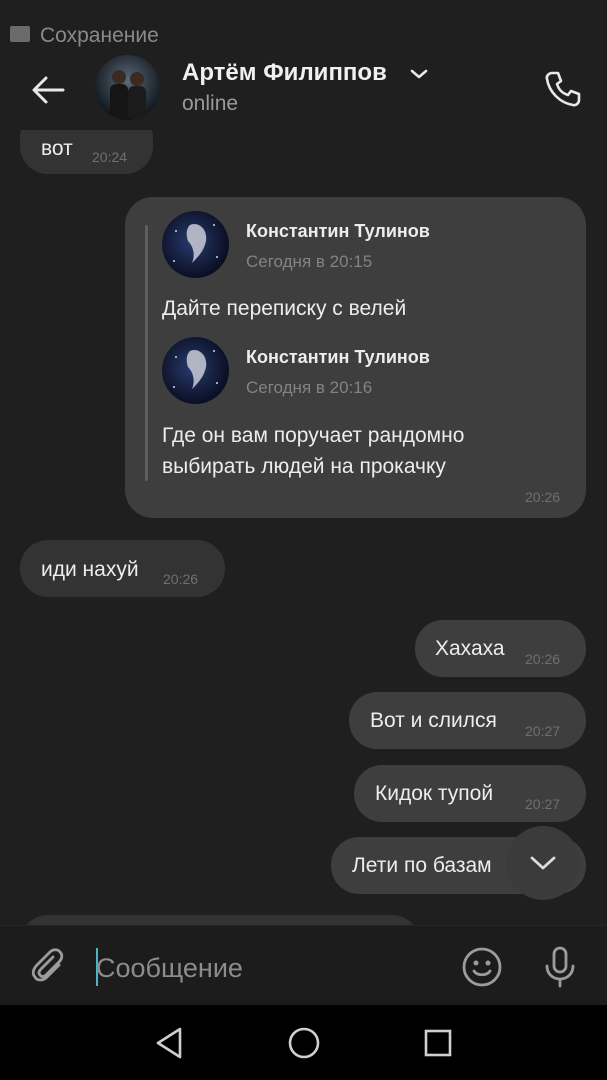 Image resolution: width=607 pixels, height=1080 pixels. What do you see at coordinates (313, 435) in the screenshot?
I see `forward-text-line: Где он вам поручает рандомно` at bounding box center [313, 435].